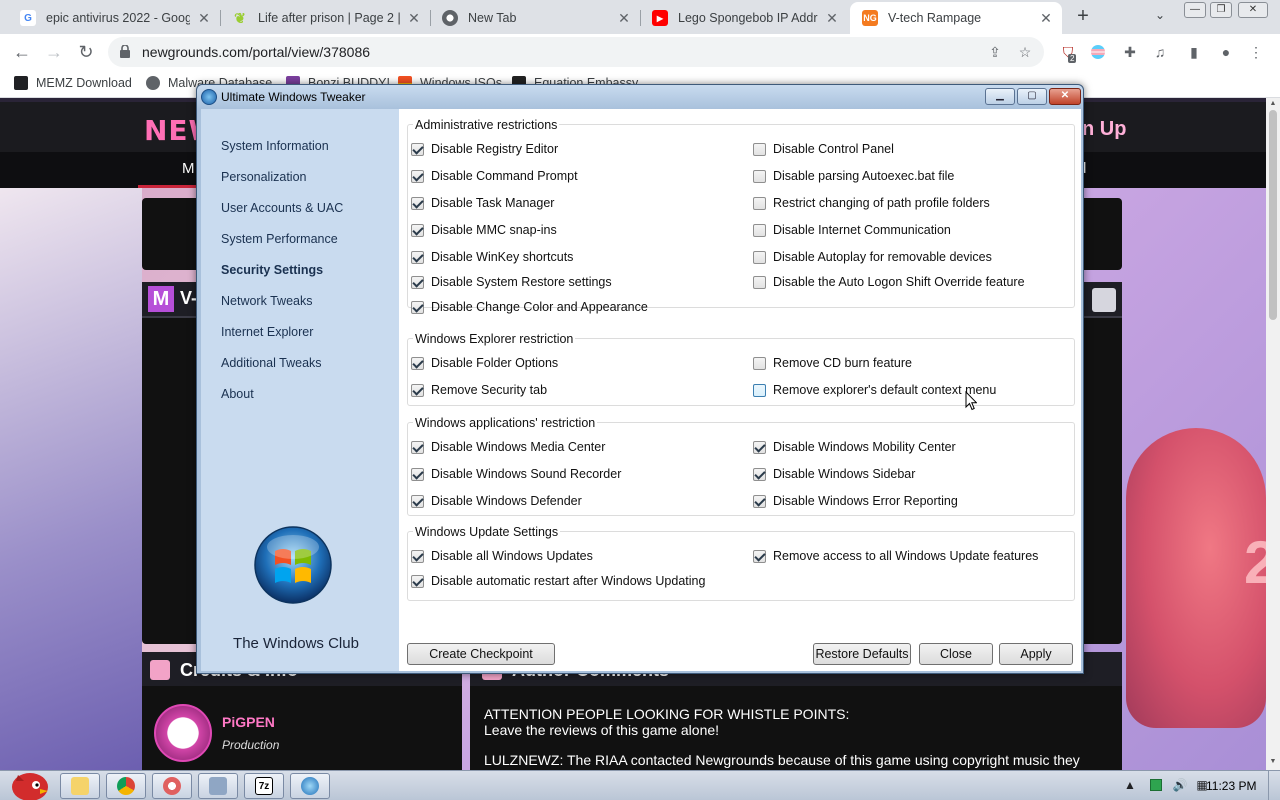 This screenshot has height=800, width=1280. Describe the element at coordinates (492, 257) in the screenshot. I see `checkbox-disable-winkey-shortcuts: Disable WinKey shortcuts` at that location.